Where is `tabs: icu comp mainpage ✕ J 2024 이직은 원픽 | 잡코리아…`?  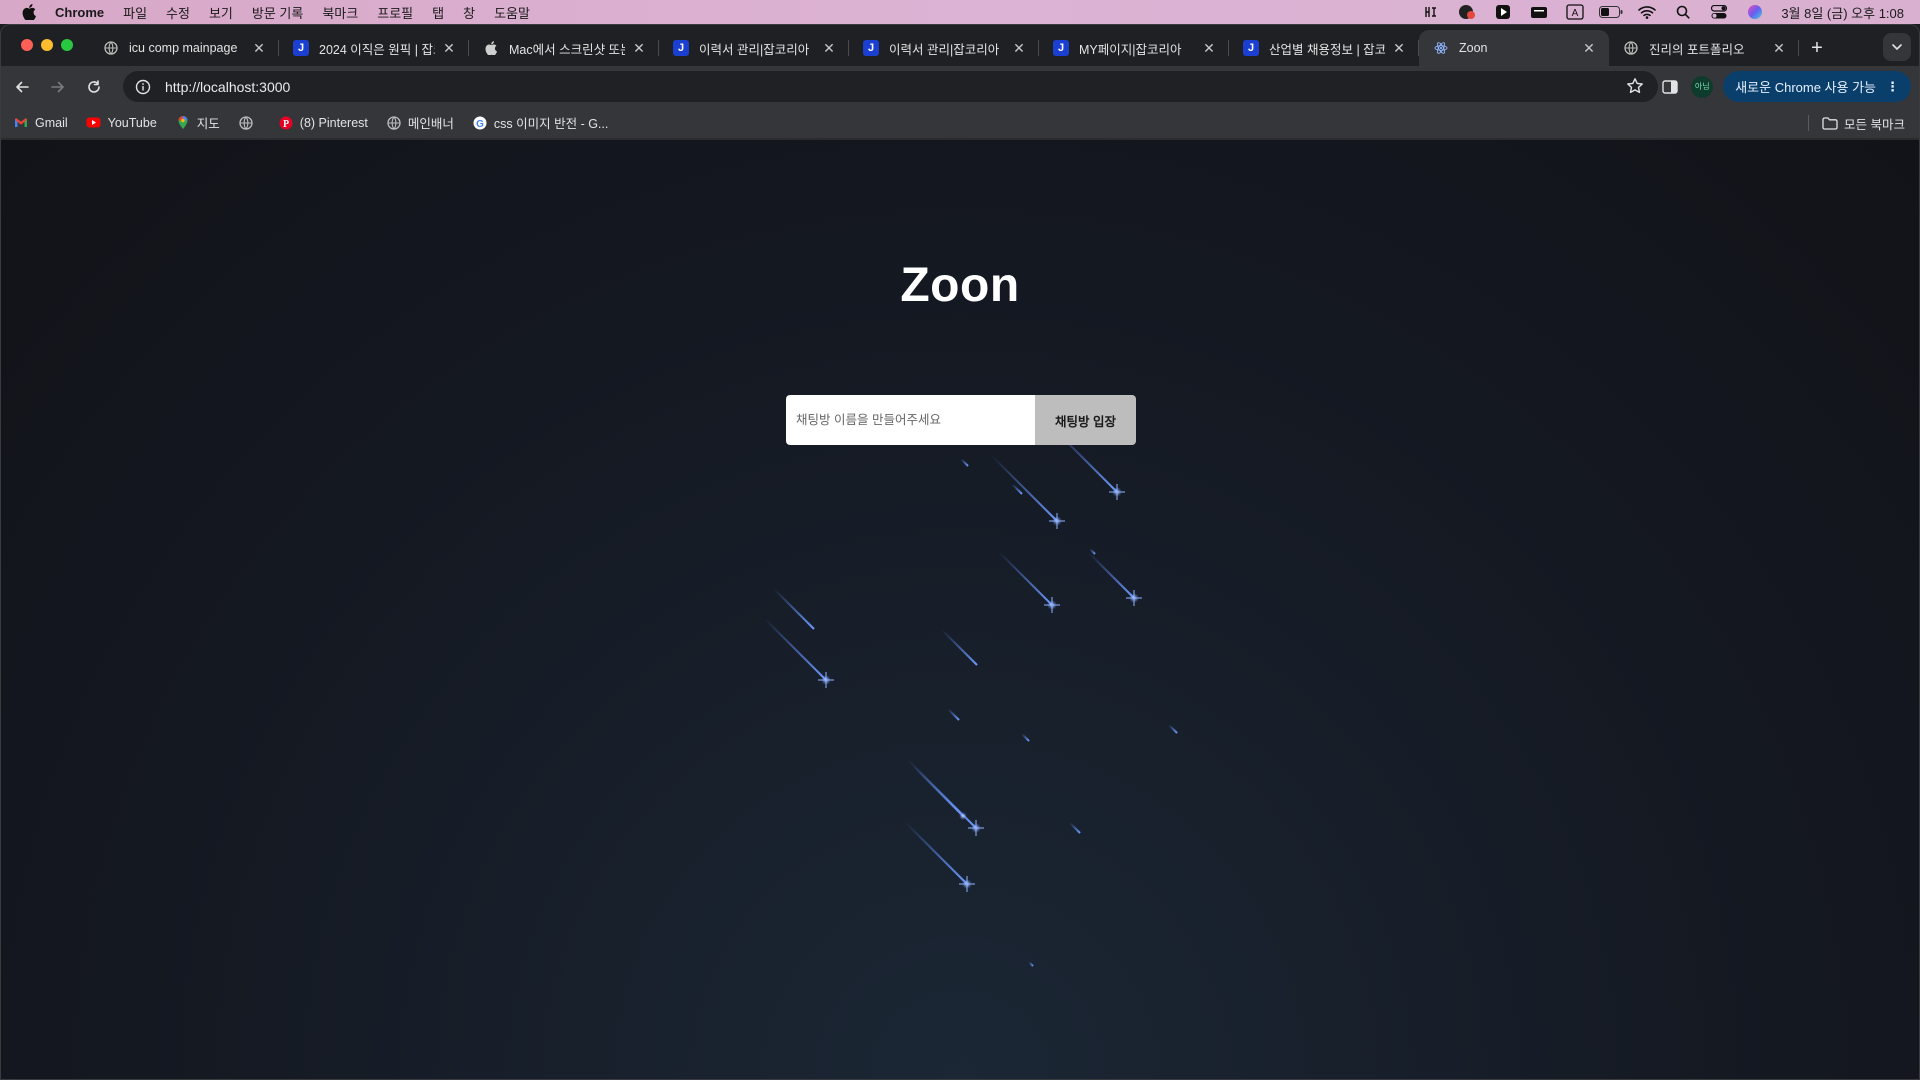
tabs: icu comp mainpage ✕ J 2024 이직은 원픽 | 잡코리아… is located at coordinates (962, 48).